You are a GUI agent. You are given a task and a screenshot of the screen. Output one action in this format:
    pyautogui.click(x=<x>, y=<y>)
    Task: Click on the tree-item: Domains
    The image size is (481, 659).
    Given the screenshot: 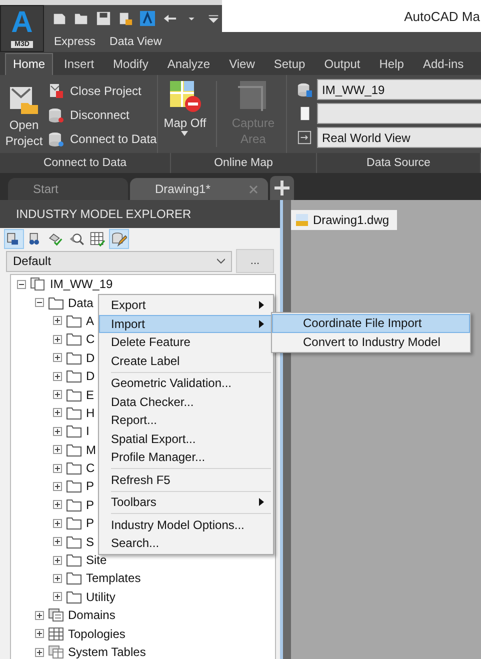 What is the action you would take?
    pyautogui.click(x=91, y=615)
    